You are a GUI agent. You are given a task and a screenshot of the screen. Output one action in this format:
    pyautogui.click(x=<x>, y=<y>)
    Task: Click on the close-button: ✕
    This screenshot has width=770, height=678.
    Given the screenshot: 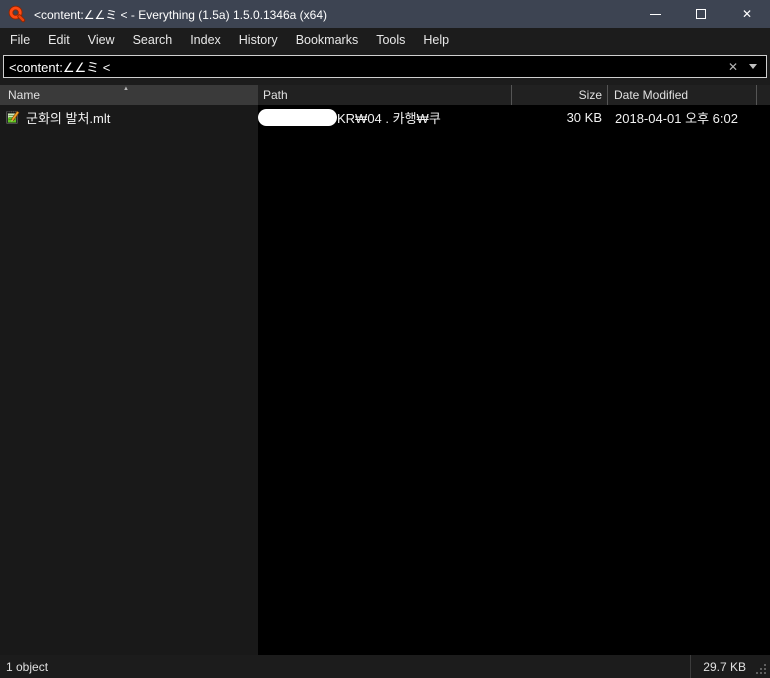 What is the action you would take?
    pyautogui.click(x=747, y=14)
    